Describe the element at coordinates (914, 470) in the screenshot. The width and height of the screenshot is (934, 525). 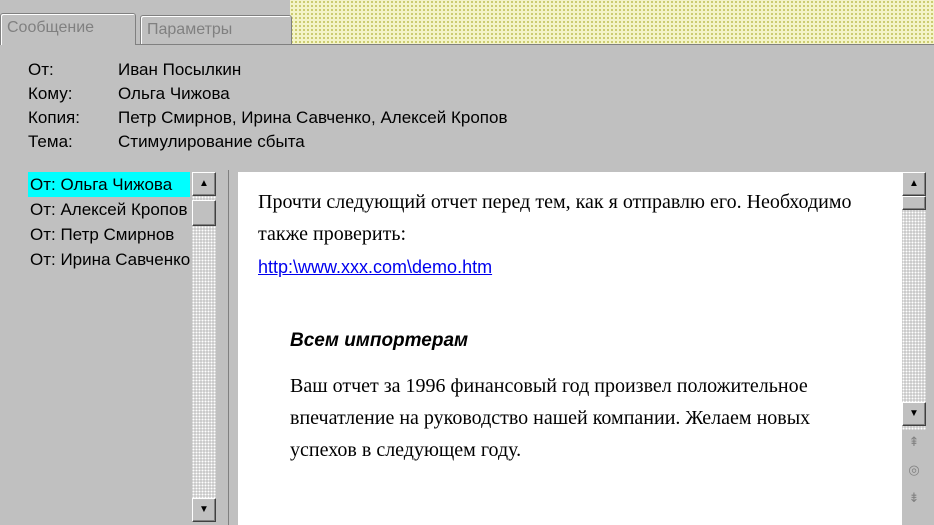
I see `browse-object-icon: ◎` at that location.